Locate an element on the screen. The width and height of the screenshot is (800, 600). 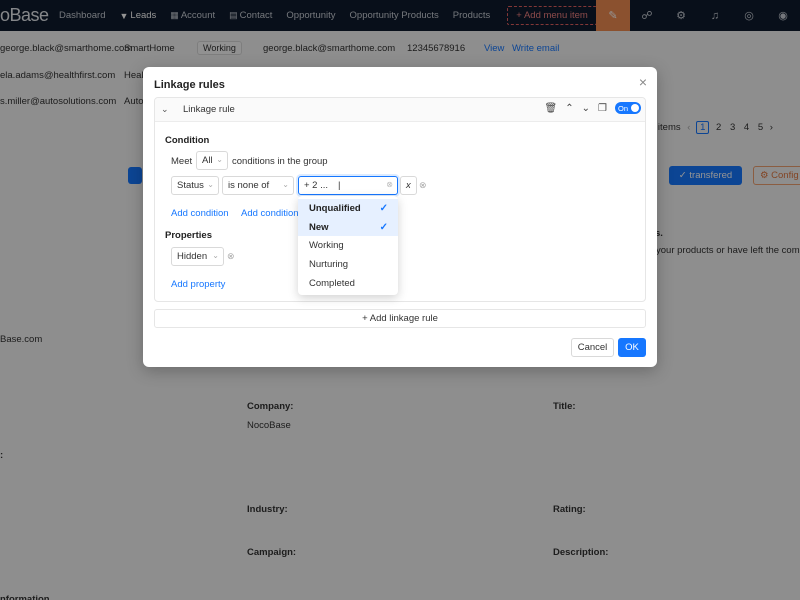
ok-button: OK is located at coordinates (632, 347).